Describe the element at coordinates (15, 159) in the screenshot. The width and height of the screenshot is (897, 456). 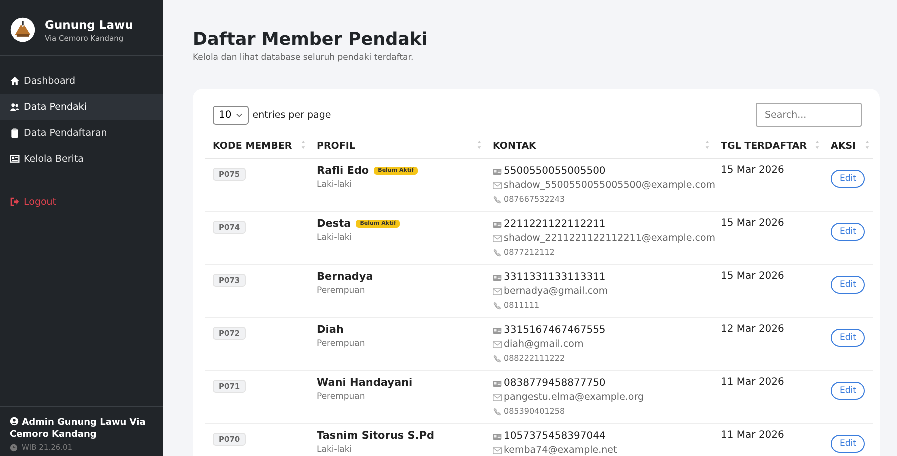
I see `newspaper-icon` at that location.